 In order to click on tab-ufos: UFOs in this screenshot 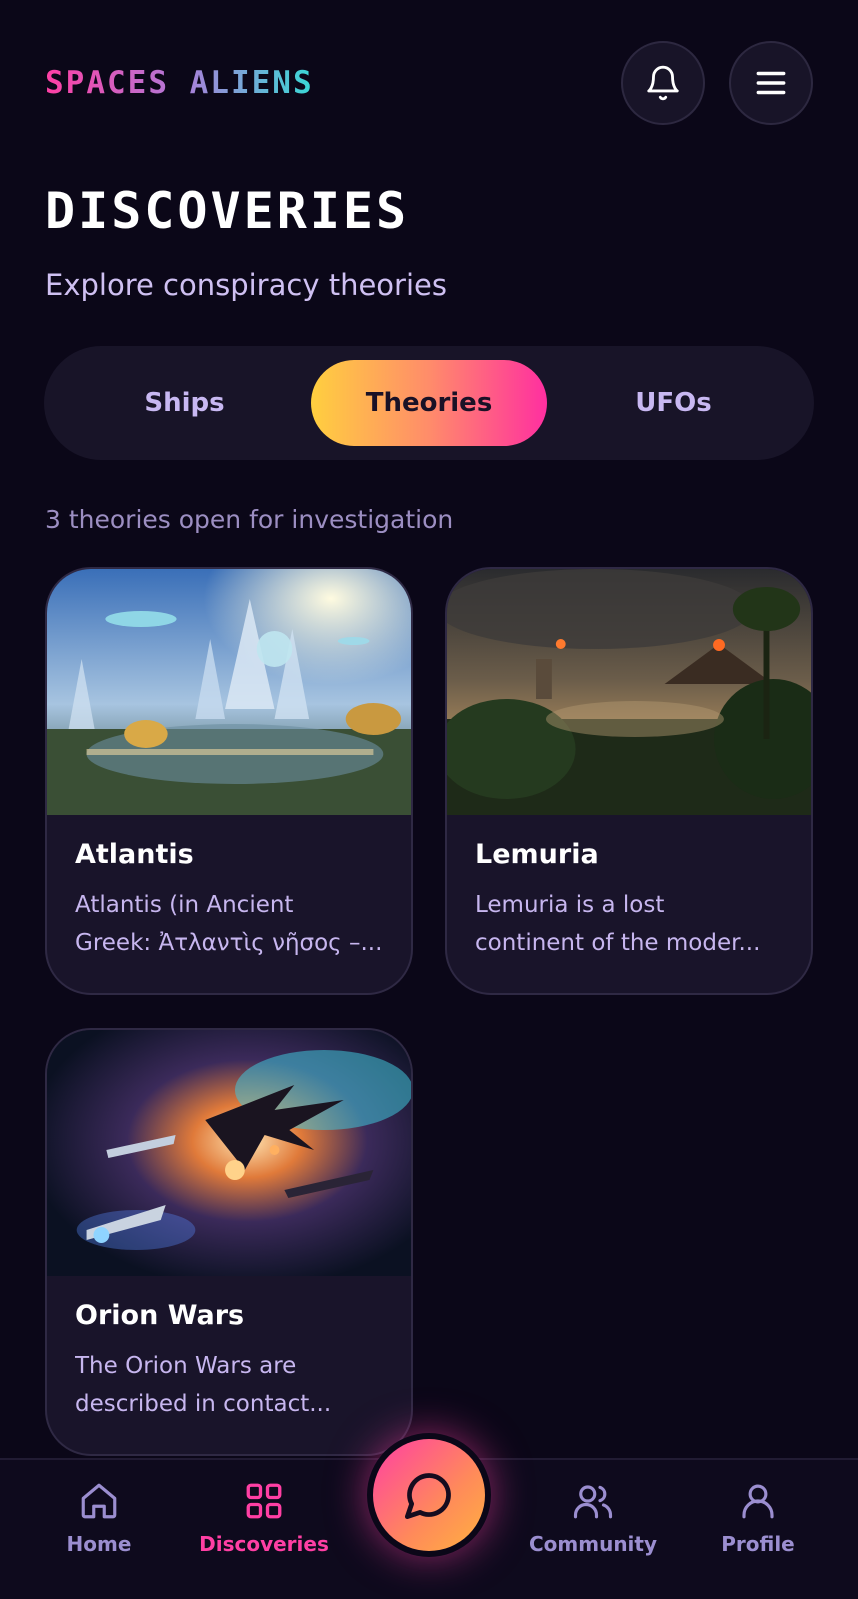, I will do `click(673, 403)`.